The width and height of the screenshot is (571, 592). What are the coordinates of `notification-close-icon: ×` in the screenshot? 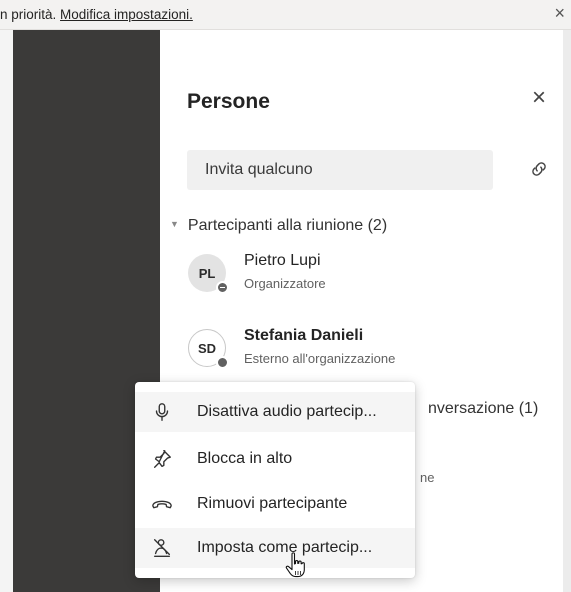 It's located at (559, 13).